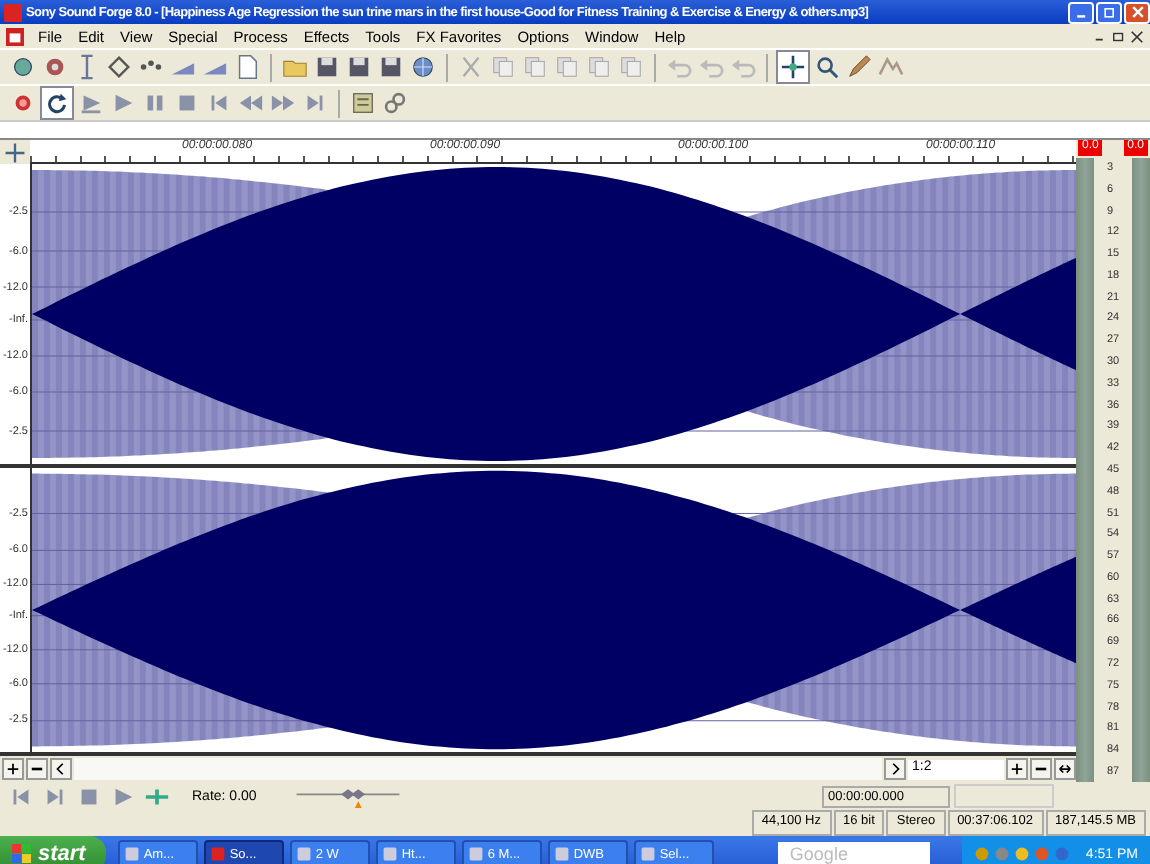 The image size is (1150, 864). What do you see at coordinates (57, 103) in the screenshot?
I see `loop-icon` at bounding box center [57, 103].